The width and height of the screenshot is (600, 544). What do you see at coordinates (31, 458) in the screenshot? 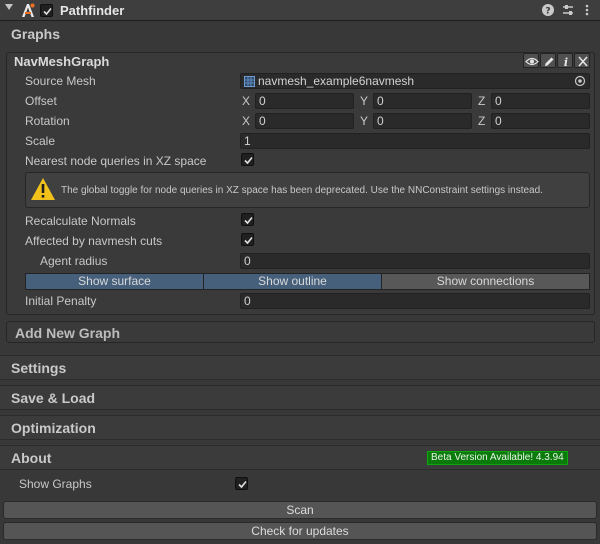
I see `about-section-title: About` at bounding box center [31, 458].